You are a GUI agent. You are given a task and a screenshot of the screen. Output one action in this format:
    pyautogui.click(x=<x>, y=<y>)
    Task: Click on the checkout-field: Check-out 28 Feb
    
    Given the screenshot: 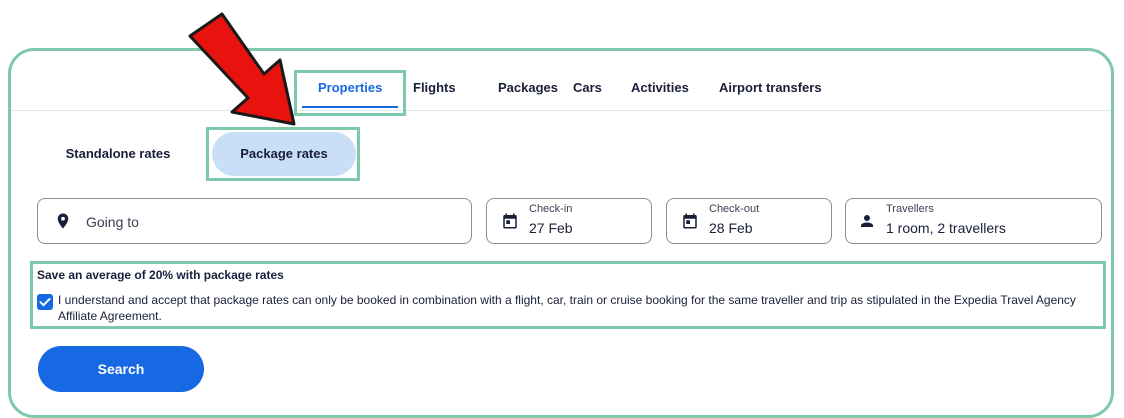 What is the action you would take?
    pyautogui.click(x=749, y=221)
    